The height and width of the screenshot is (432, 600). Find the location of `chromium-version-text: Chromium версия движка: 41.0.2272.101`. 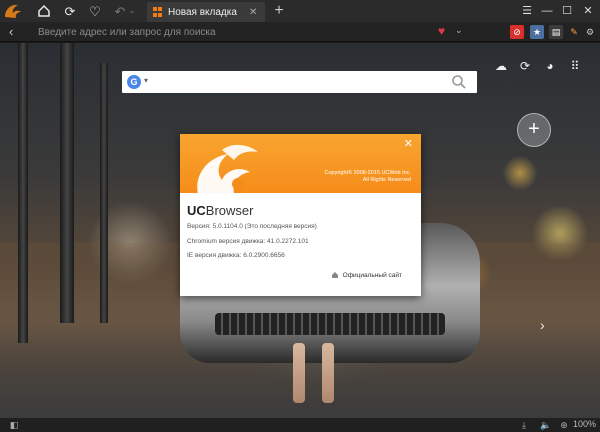

chromium-version-text: Chromium версия движка: 41.0.2272.101 is located at coordinates (248, 241).